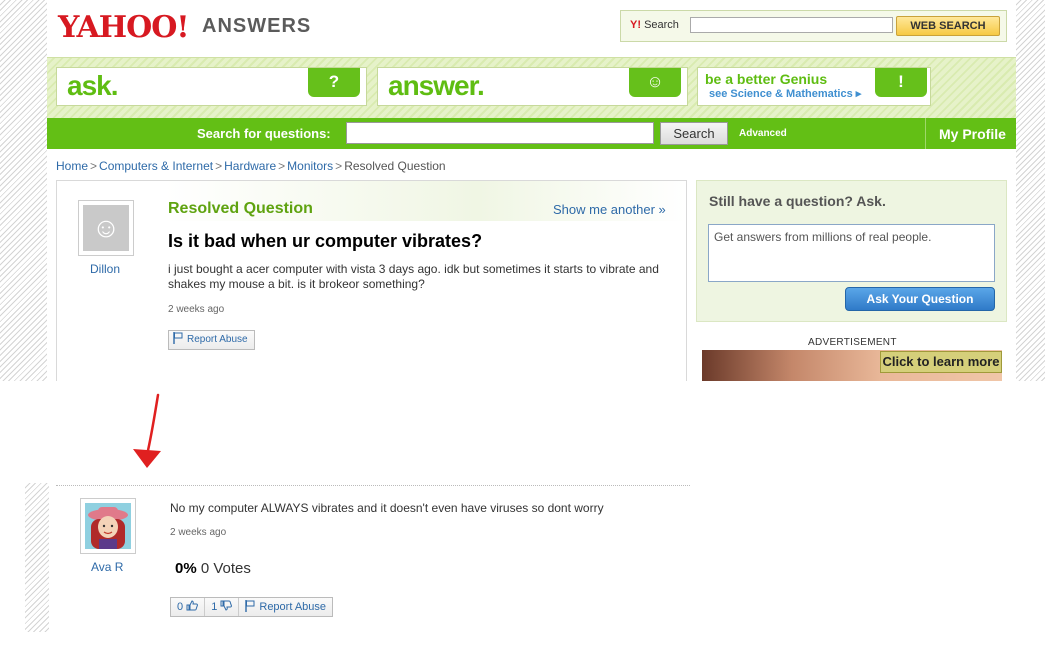 The height and width of the screenshot is (670, 1045). I want to click on nav-divider, so click(925, 133).